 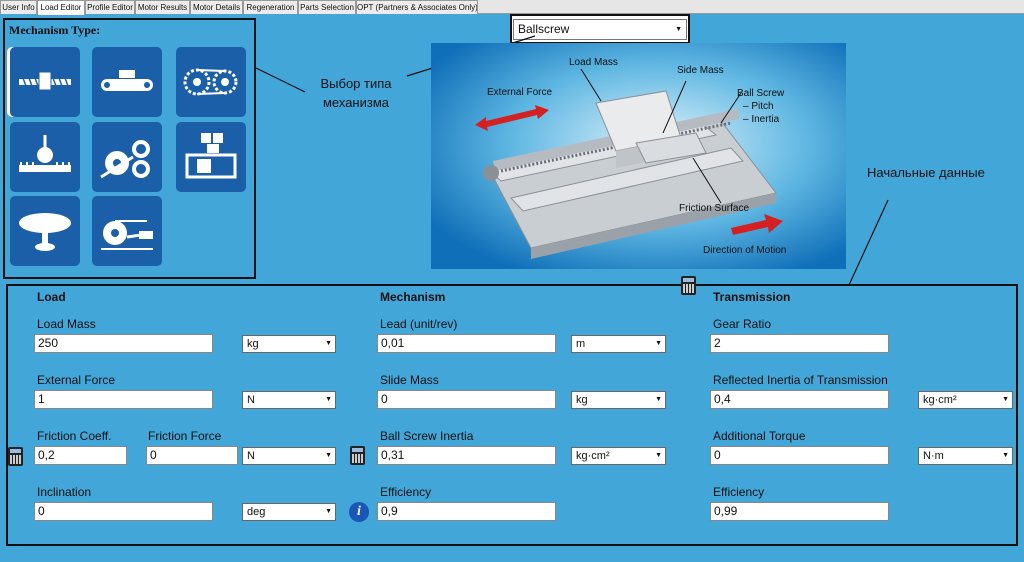 I want to click on inclination-unit-value: deg, so click(x=256, y=512).